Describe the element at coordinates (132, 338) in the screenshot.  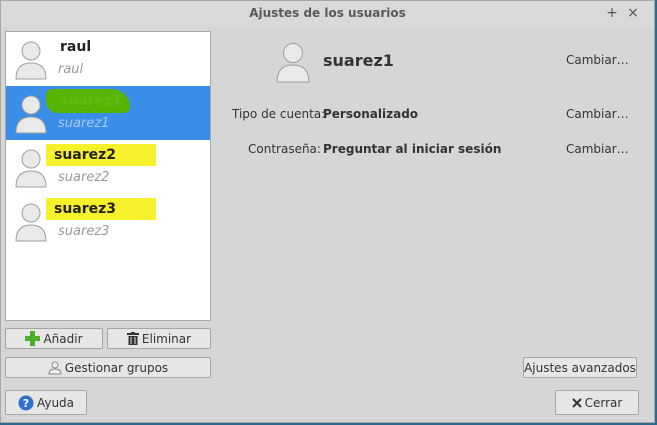
I see `trash-icon` at that location.